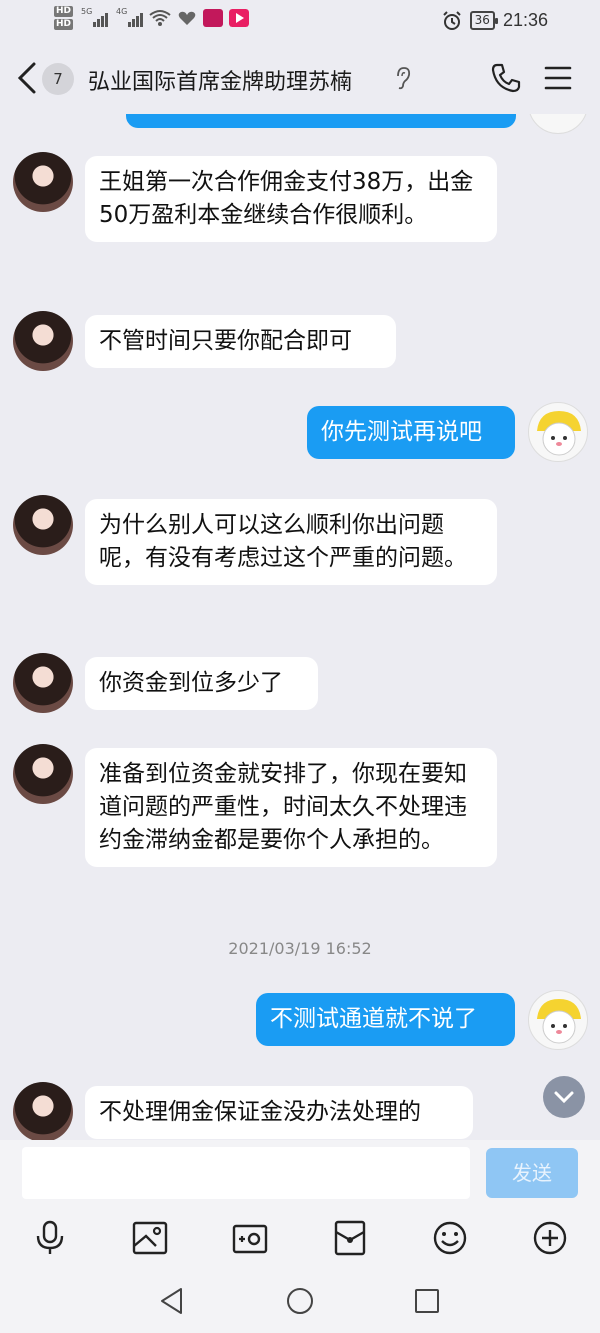 This screenshot has height=1333, width=600. What do you see at coordinates (95, 17) in the screenshot?
I see `signal-5g-icon: 5G` at bounding box center [95, 17].